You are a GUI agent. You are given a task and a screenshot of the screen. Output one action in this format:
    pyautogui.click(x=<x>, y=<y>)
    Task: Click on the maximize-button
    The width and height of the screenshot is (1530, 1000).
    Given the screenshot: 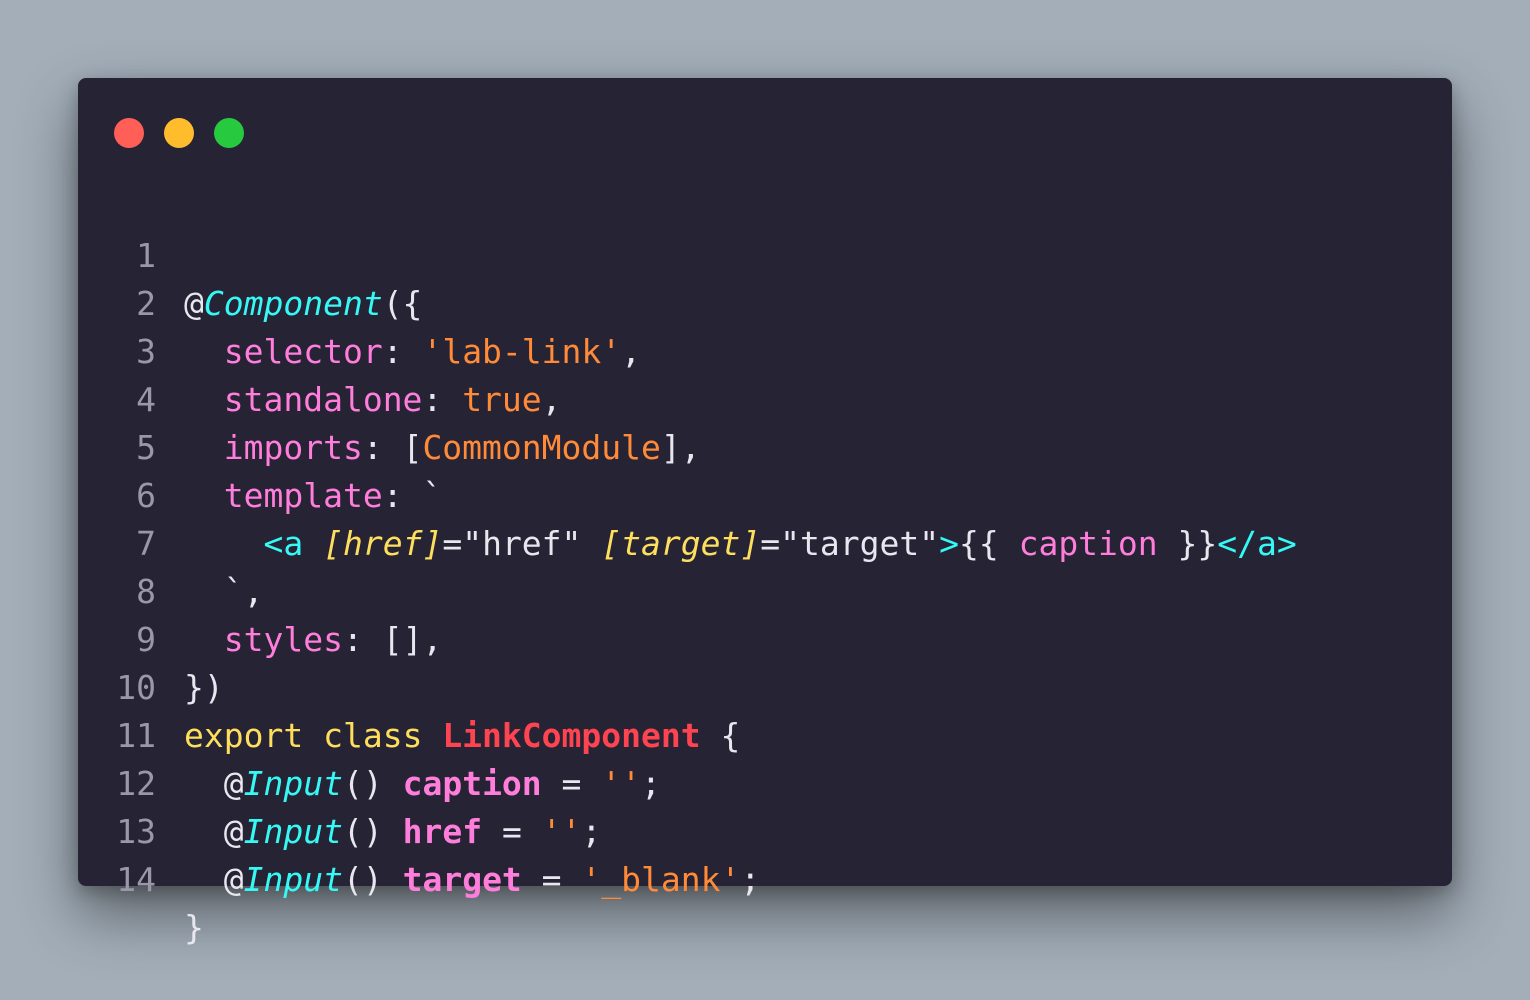 What is the action you would take?
    pyautogui.click(x=229, y=133)
    